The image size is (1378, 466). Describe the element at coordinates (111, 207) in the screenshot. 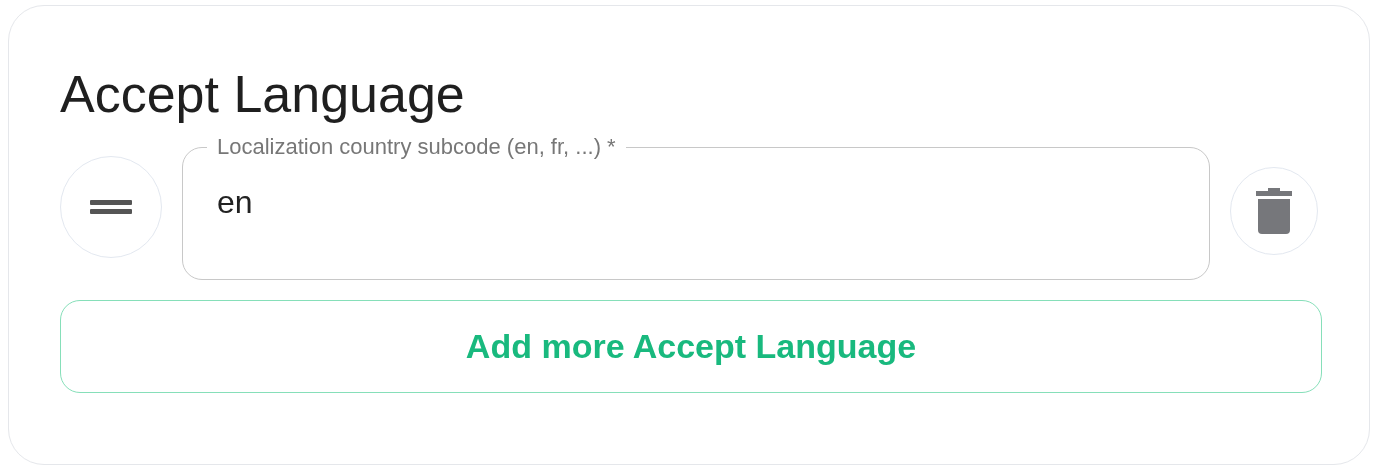

I see `drag-handle-icon` at that location.